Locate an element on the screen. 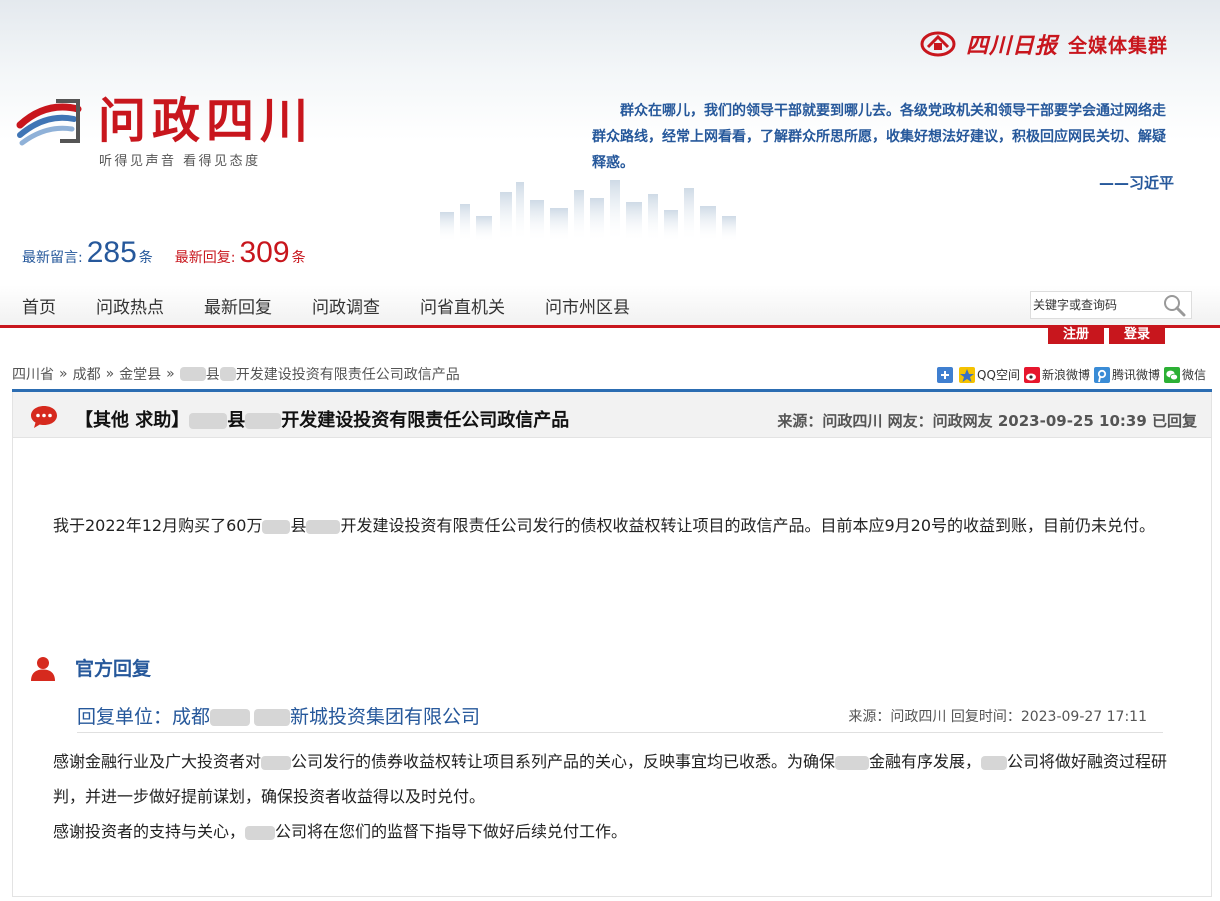 This screenshot has height=901, width=1220. topic-meta: 来源：问政四川 网友：问政网友 2023-09-25 10:39 已回复 is located at coordinates (987, 421).